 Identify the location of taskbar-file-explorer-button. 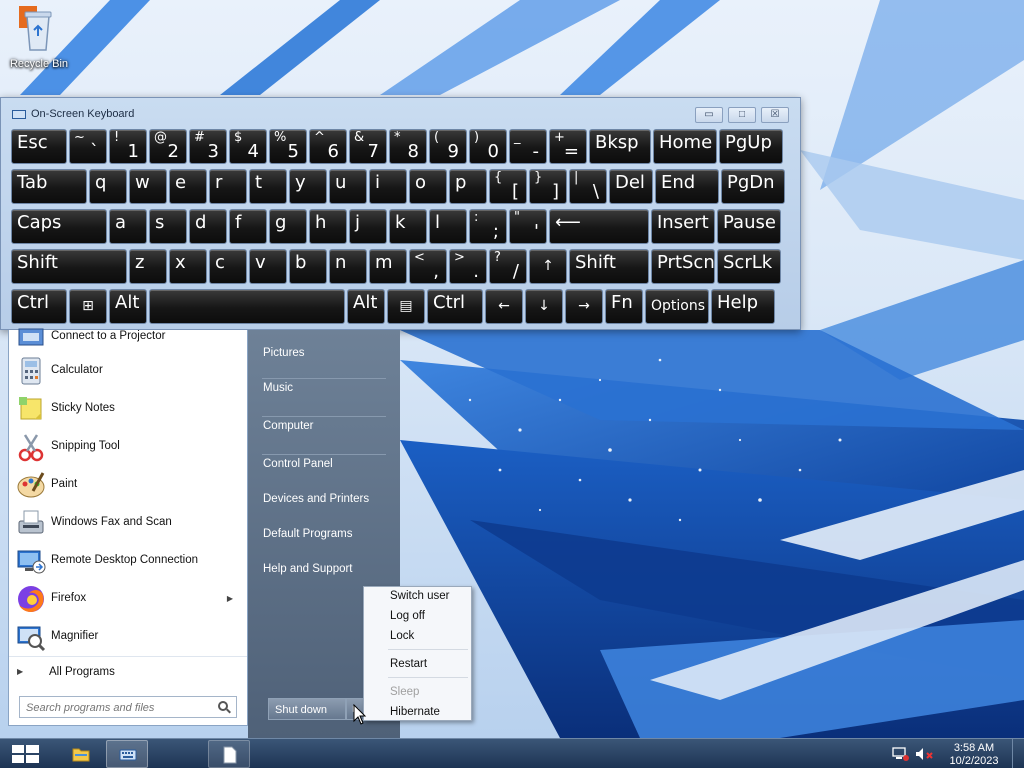
(81, 754).